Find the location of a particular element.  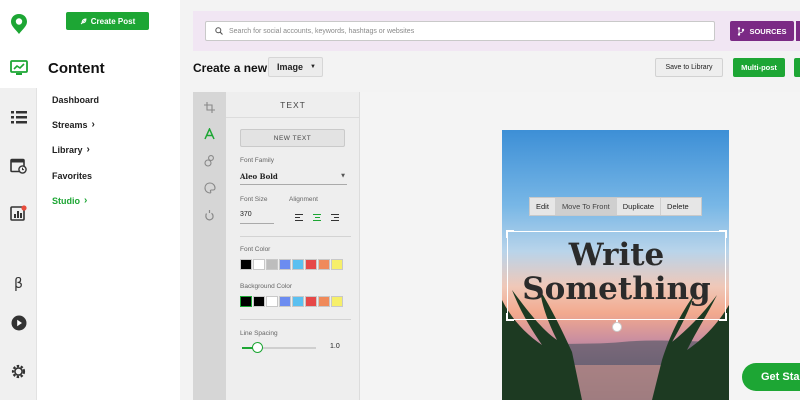

poster-text: Write Something is located at coordinates (616, 272).